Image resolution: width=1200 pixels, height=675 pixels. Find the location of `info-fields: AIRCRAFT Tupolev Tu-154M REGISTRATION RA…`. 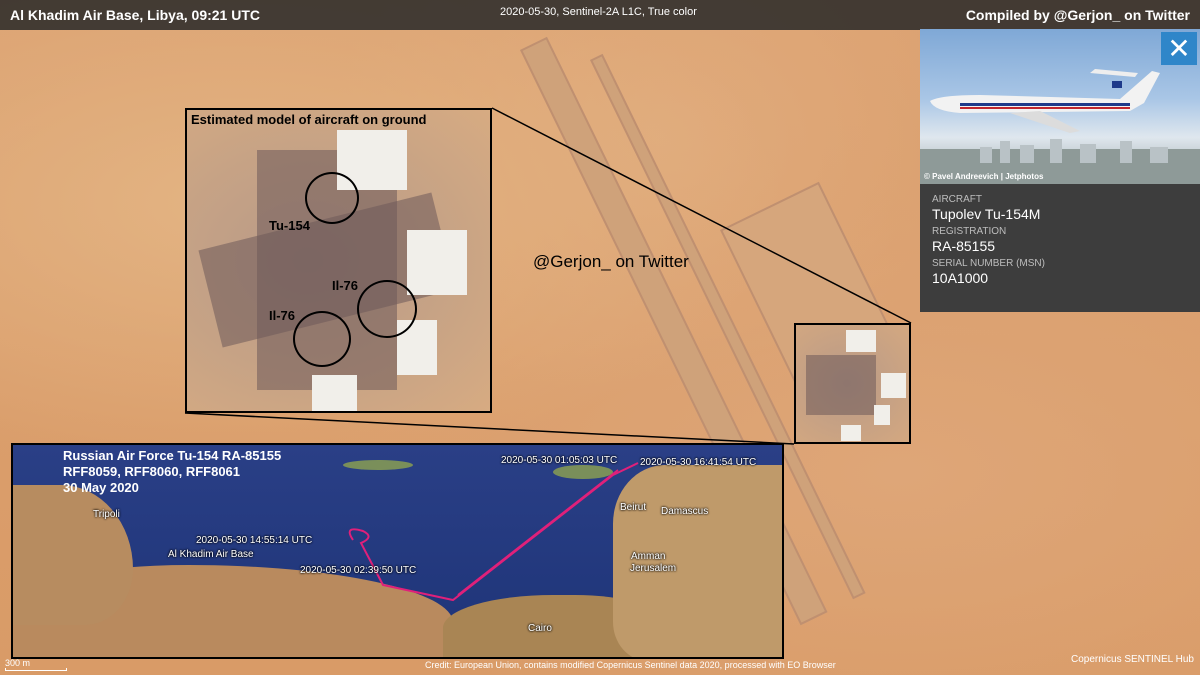

info-fields: AIRCRAFT Tupolev Tu-154M REGISTRATION RA… is located at coordinates (1060, 248).